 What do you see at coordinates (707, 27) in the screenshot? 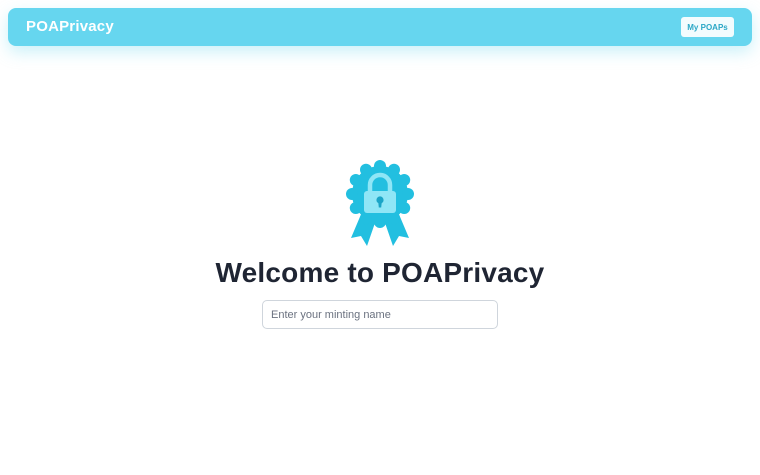
I see `my-poaps-button: My POAPs` at bounding box center [707, 27].